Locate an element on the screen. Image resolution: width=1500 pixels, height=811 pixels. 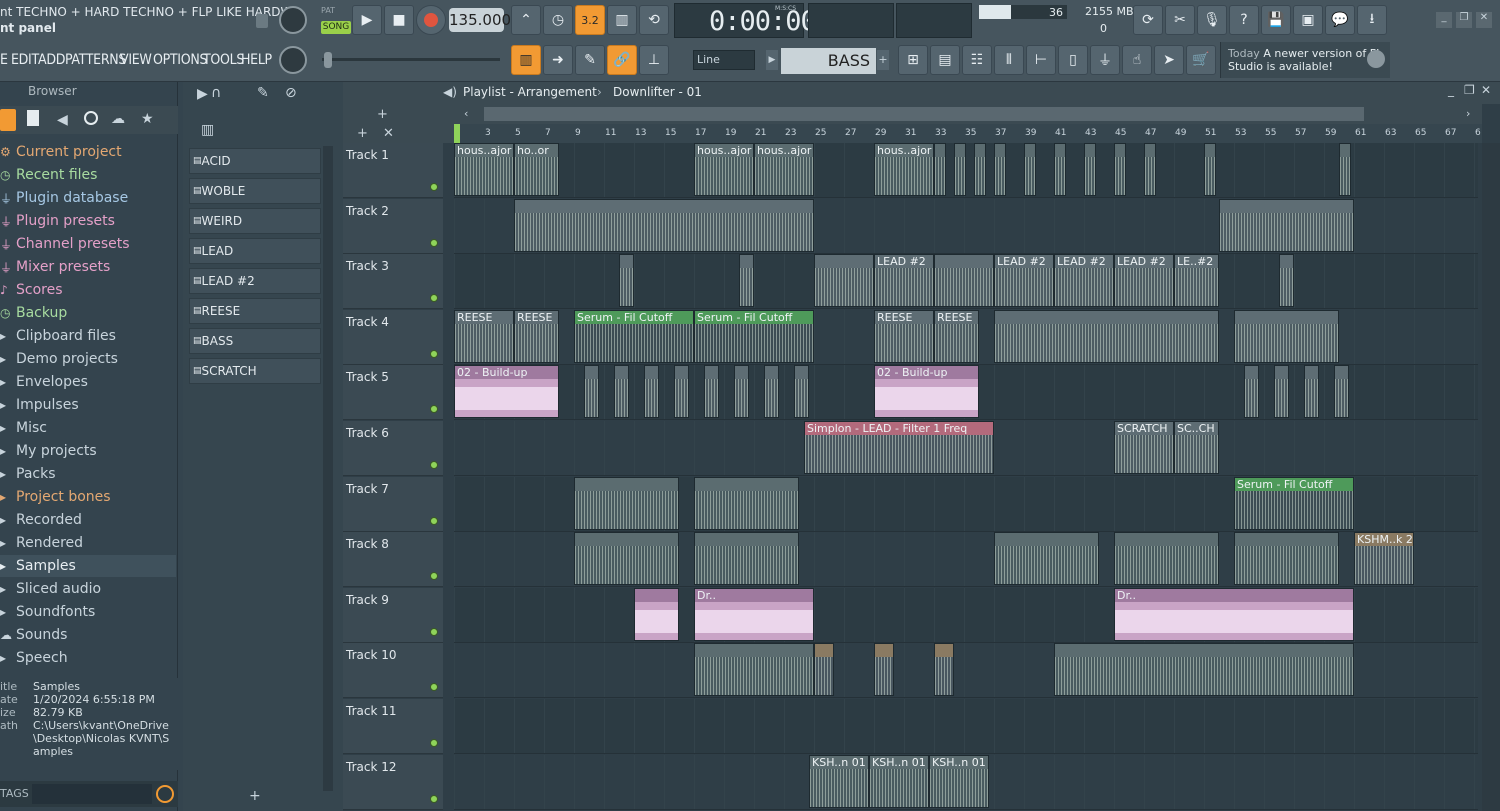
arrow-button: ➜ is located at coordinates (558, 60).